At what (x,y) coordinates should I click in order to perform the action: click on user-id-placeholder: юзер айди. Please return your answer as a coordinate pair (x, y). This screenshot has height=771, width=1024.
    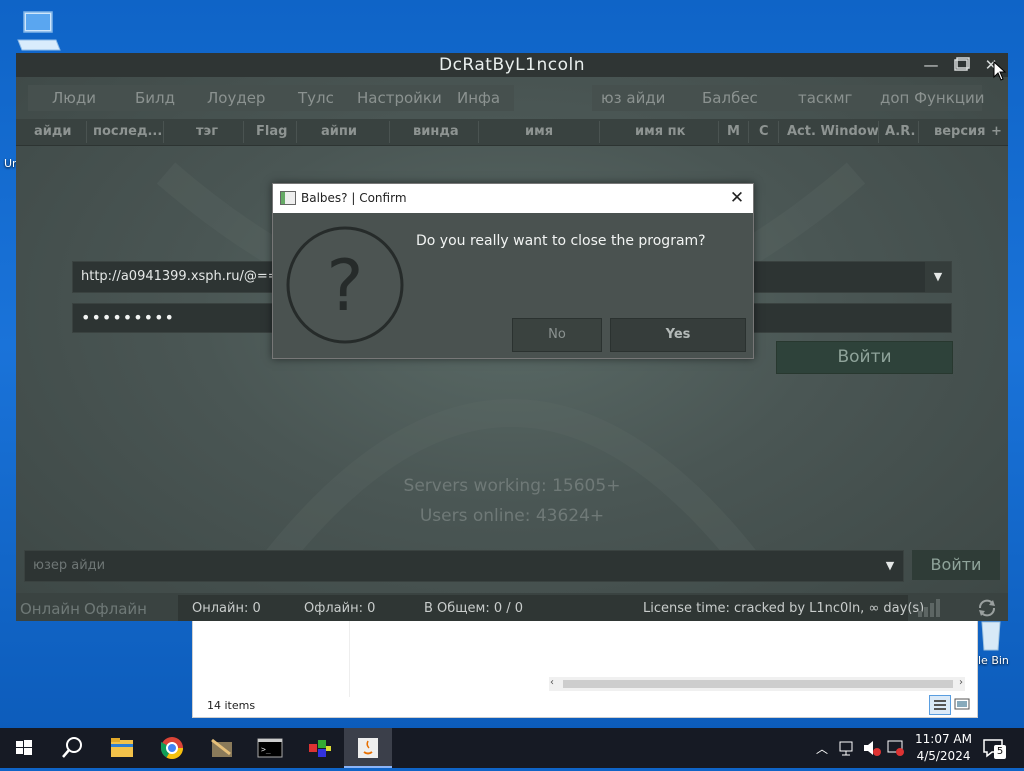
    Looking at the image, I should click on (69, 565).